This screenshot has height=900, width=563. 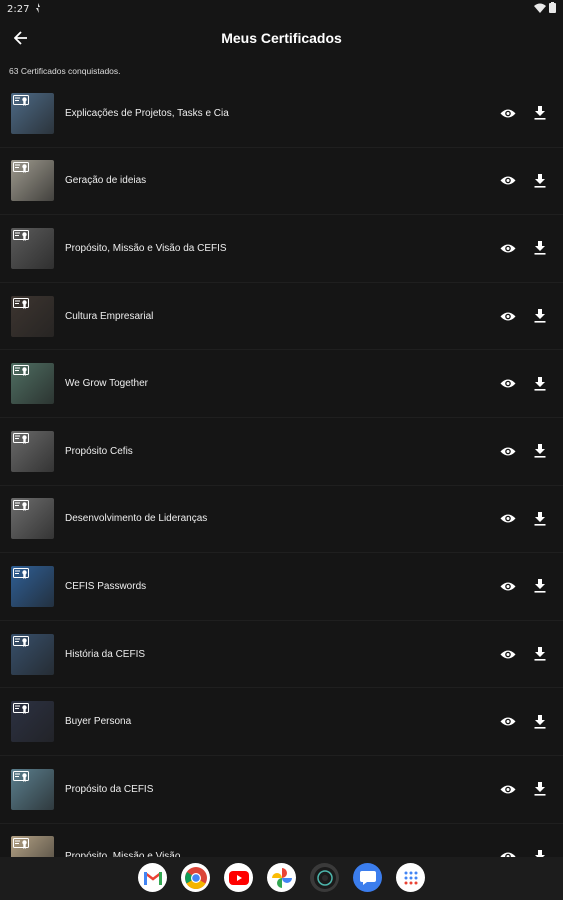 I want to click on certificate-row: Cultura Empresarial, so click(x=281, y=317).